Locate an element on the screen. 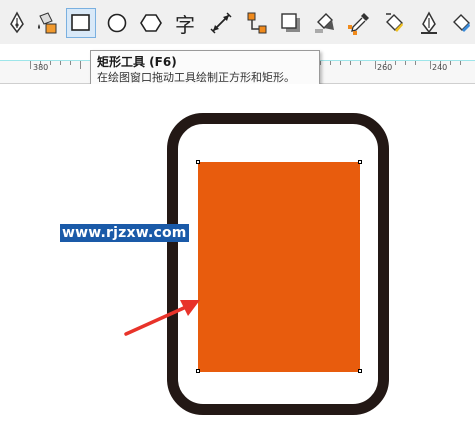 The image size is (475, 439). fill-icon is located at coordinates (461, 23).